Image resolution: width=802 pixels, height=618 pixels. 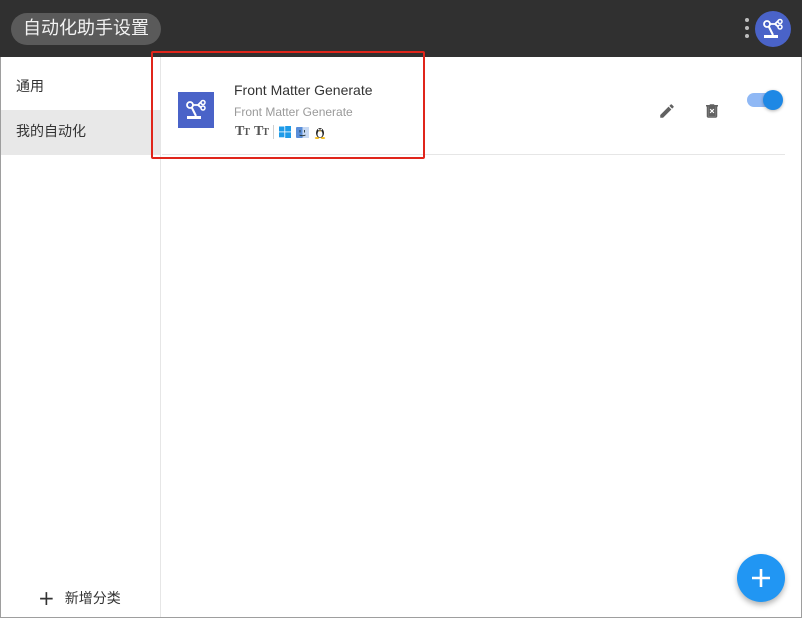 I want to click on linux-icon, so click(x=320, y=132).